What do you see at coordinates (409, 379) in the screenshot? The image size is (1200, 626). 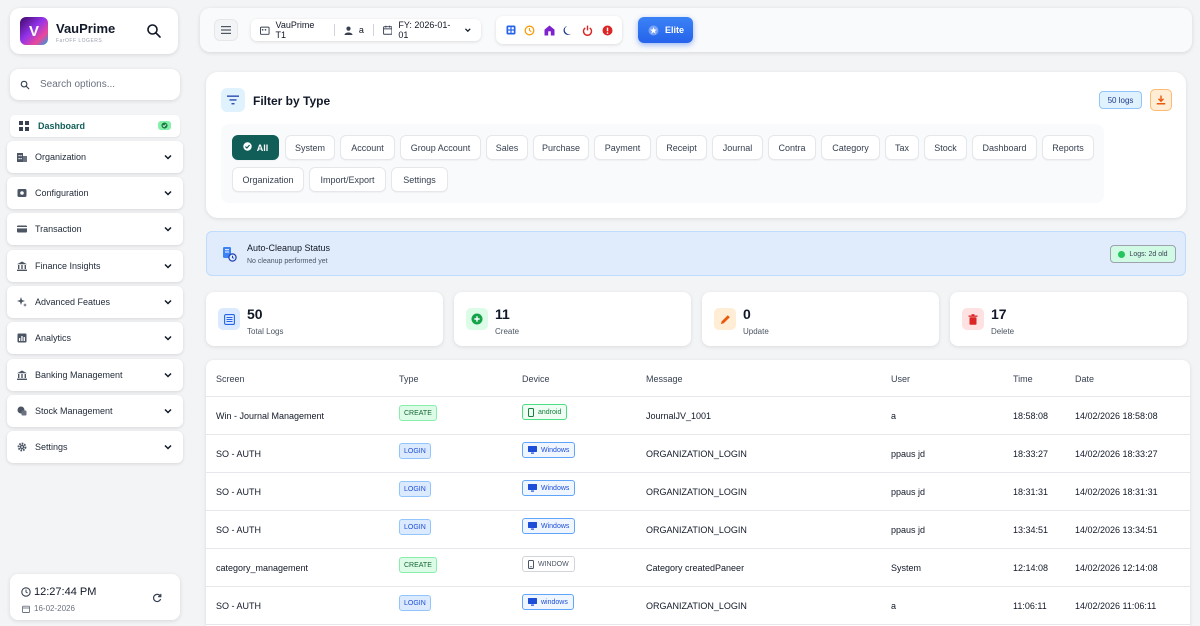 I see `column-header-type: Type` at bounding box center [409, 379].